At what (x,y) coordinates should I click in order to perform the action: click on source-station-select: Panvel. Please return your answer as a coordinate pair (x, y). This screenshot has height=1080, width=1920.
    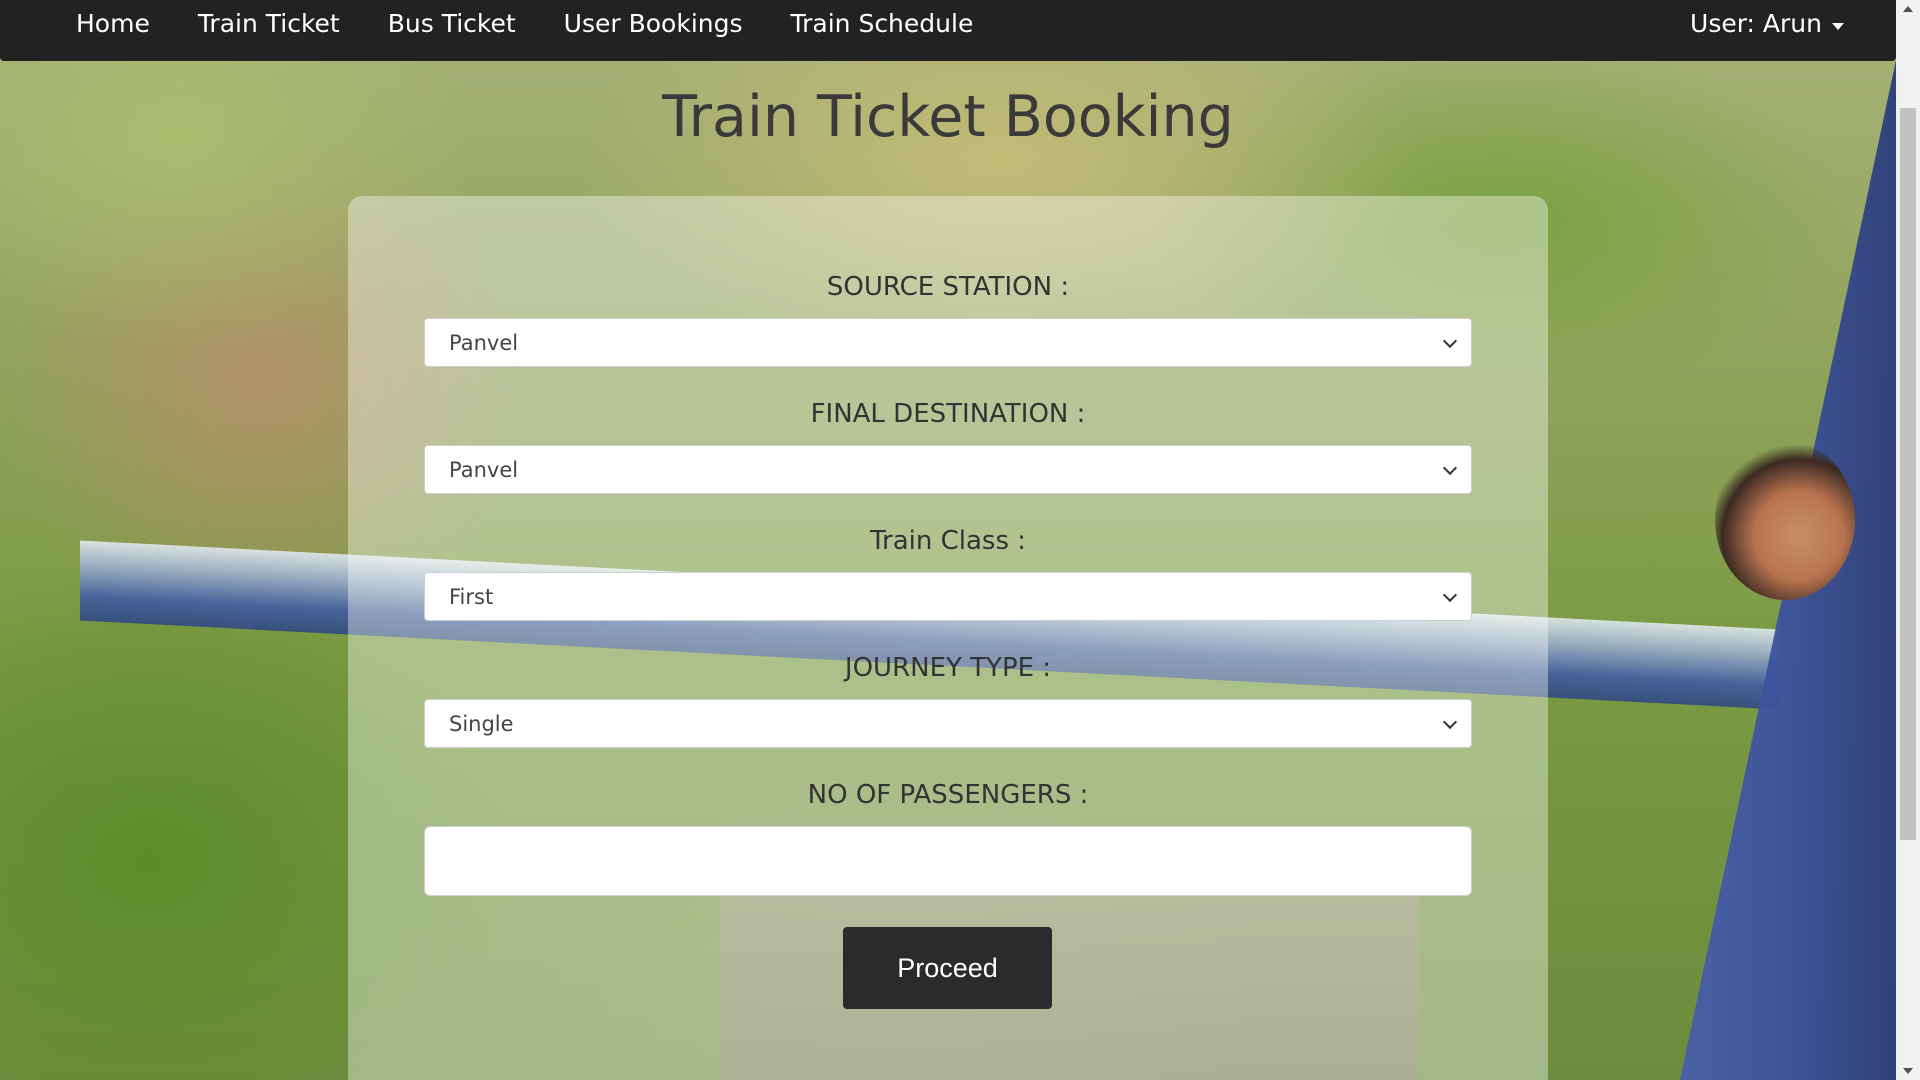
    Looking at the image, I should click on (948, 342).